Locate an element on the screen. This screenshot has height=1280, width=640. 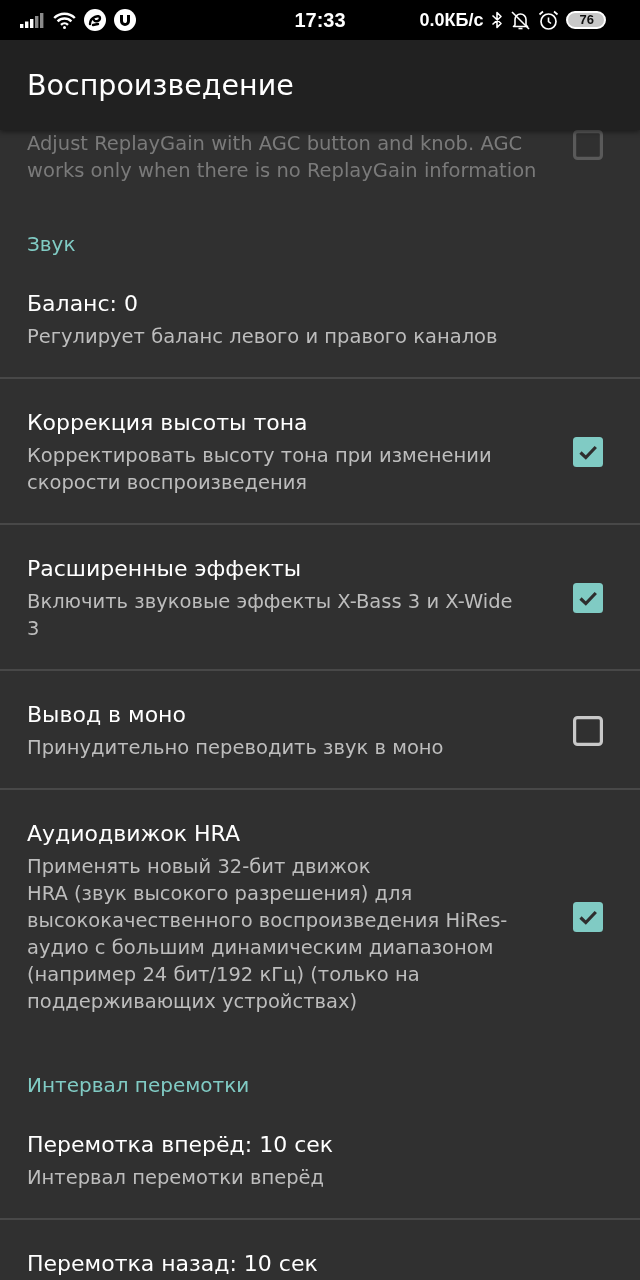
setting-description: Принудительно переводить звук в моно is located at coordinates (236, 748).